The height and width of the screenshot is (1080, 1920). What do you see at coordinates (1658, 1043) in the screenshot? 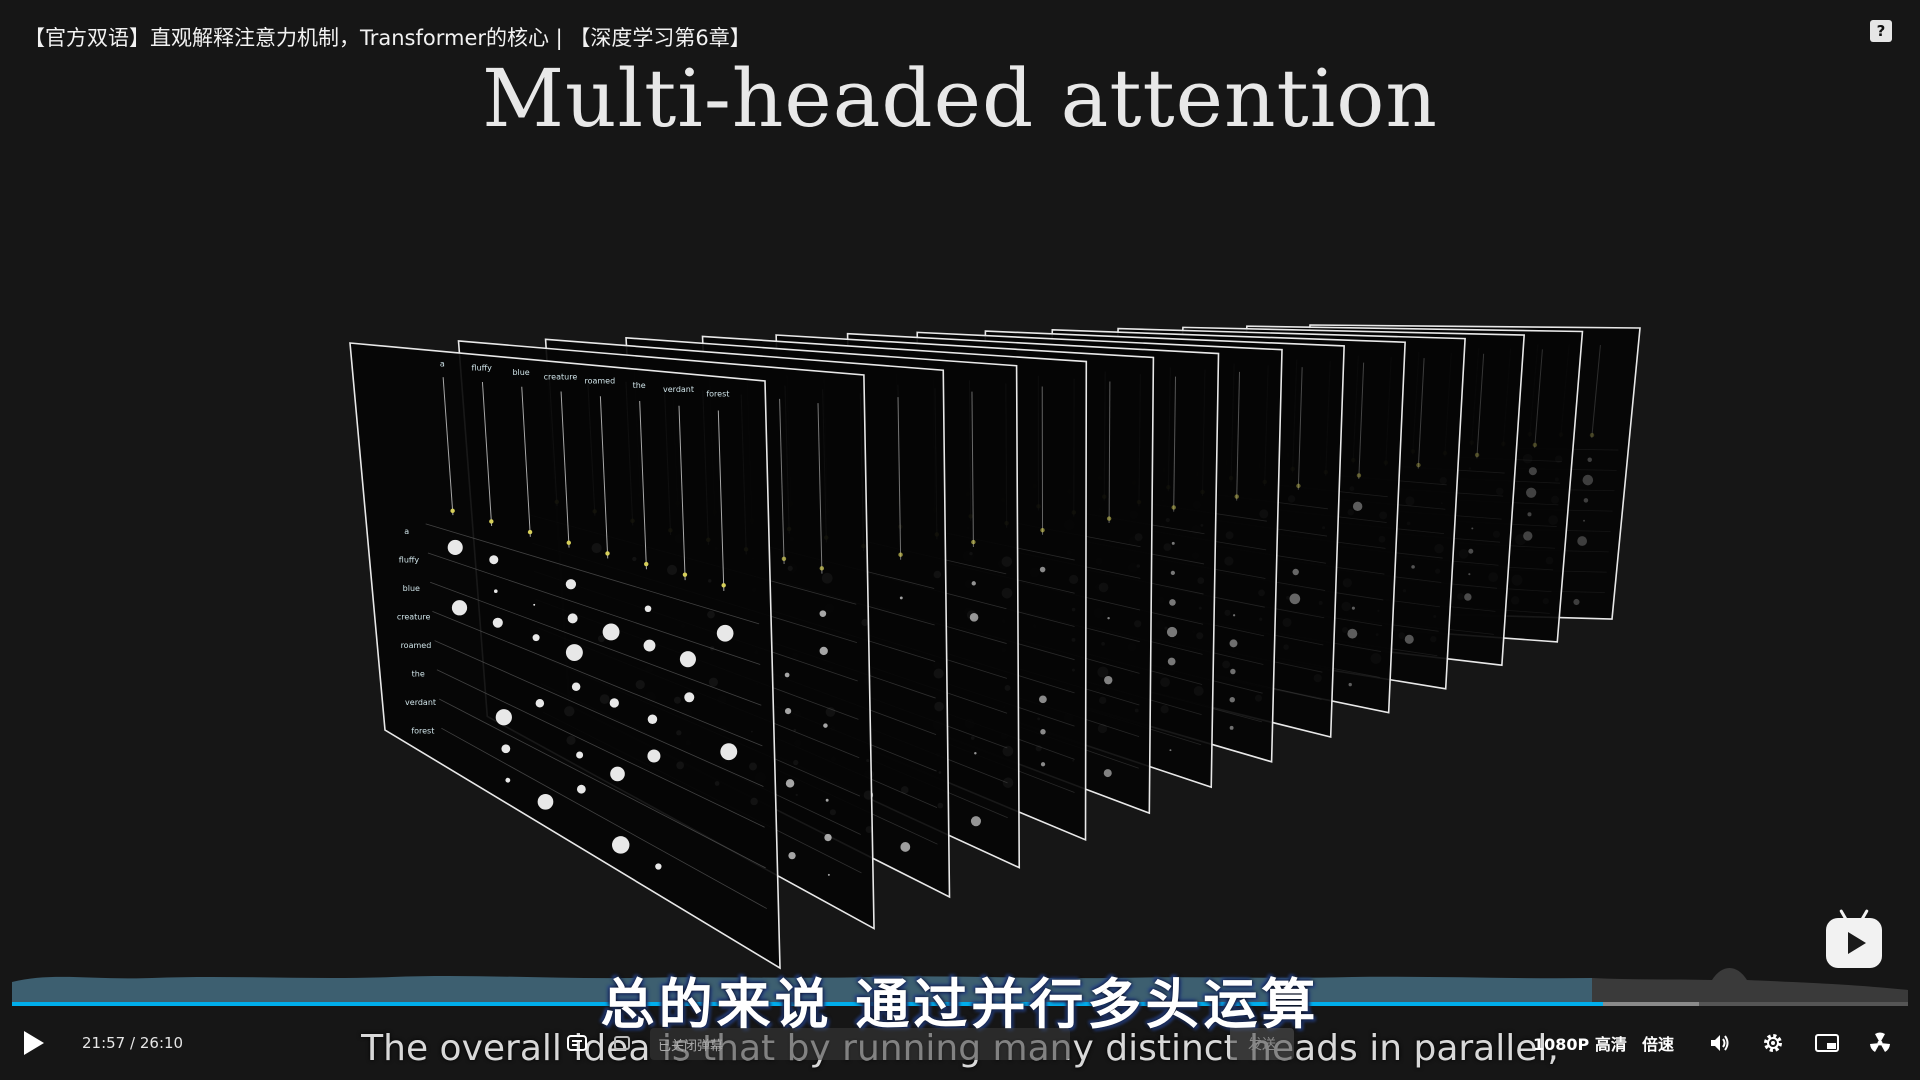
I see `speed-button: 倍速` at bounding box center [1658, 1043].